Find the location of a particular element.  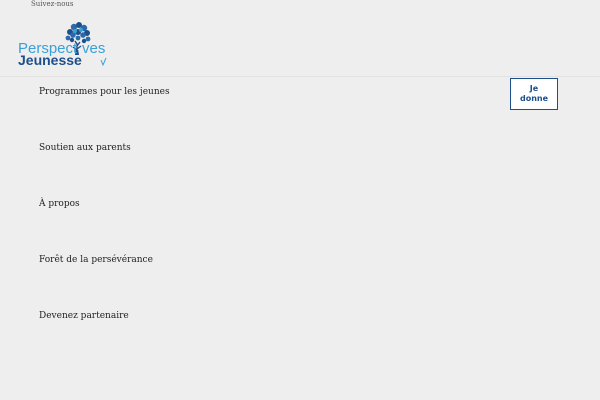

header-divider is located at coordinates (300, 76).